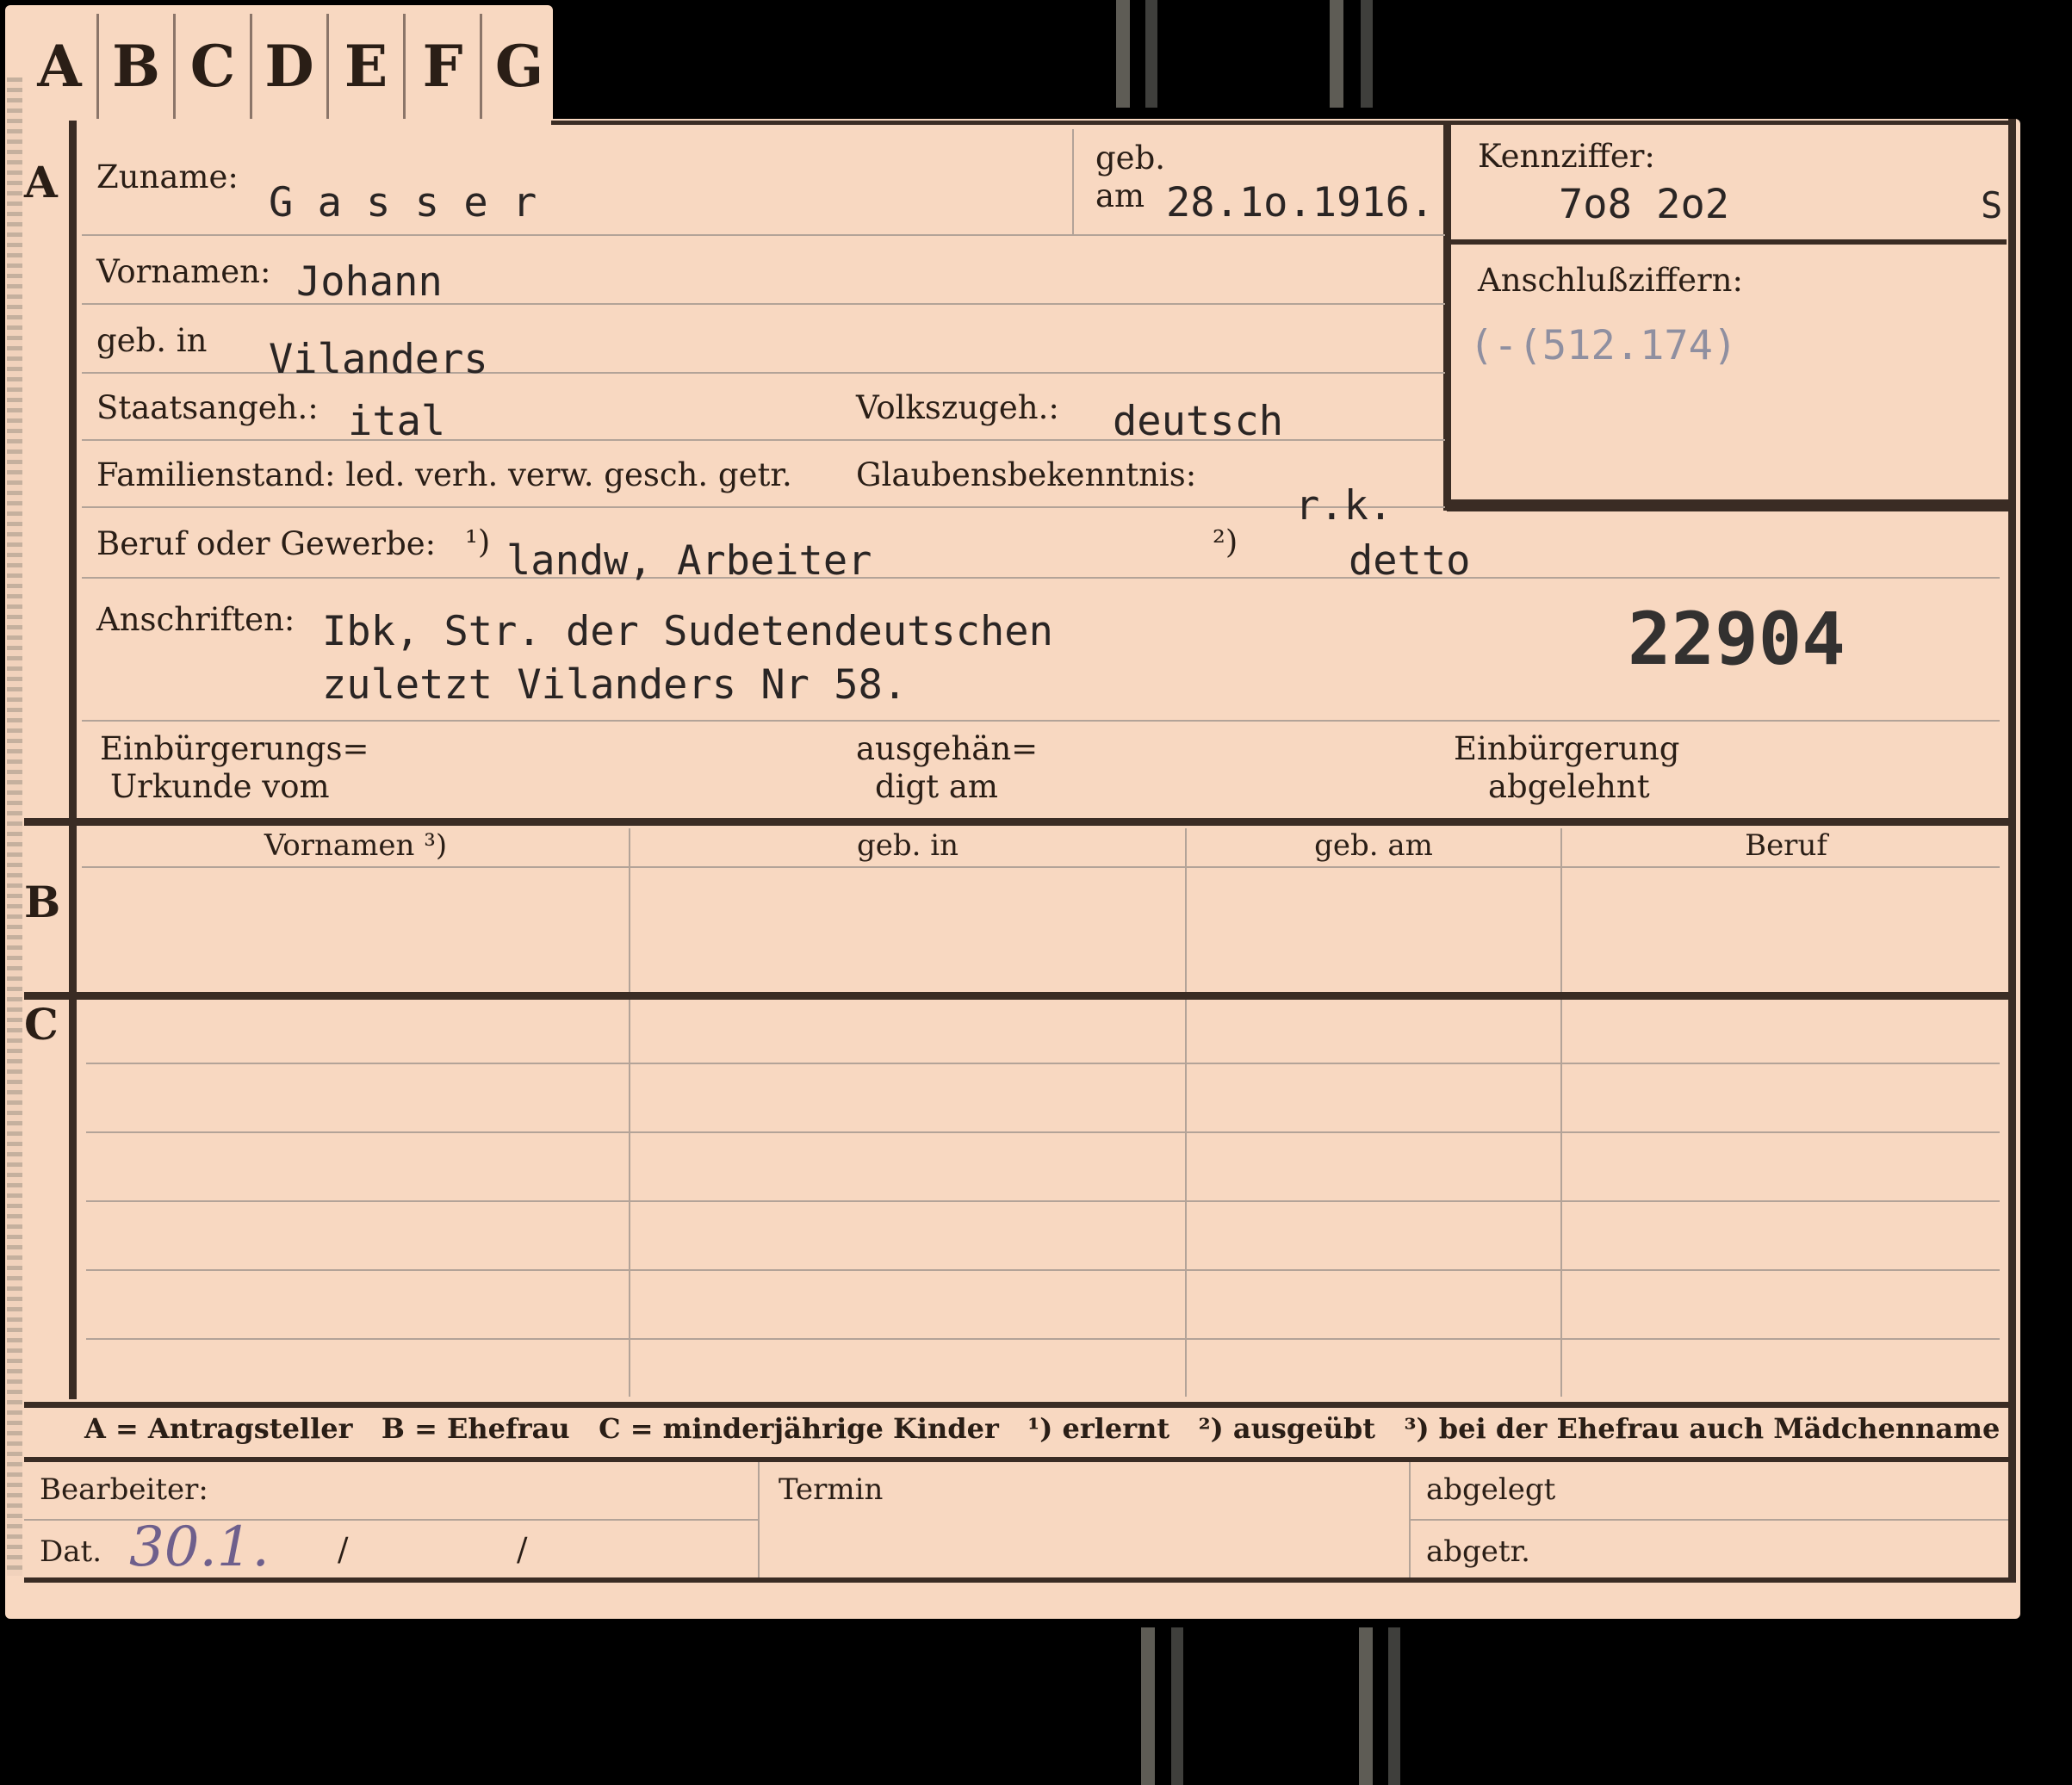 Image resolution: width=2072 pixels, height=1785 pixels. Describe the element at coordinates (1018, 996) in the screenshot. I see `section-b-bottom` at that location.